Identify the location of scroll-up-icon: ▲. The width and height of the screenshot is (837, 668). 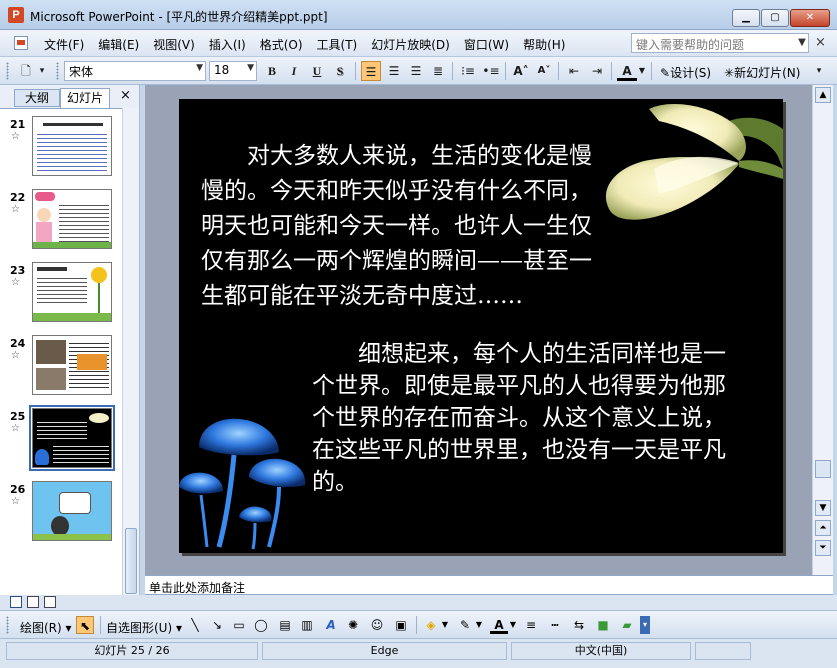
(823, 95).